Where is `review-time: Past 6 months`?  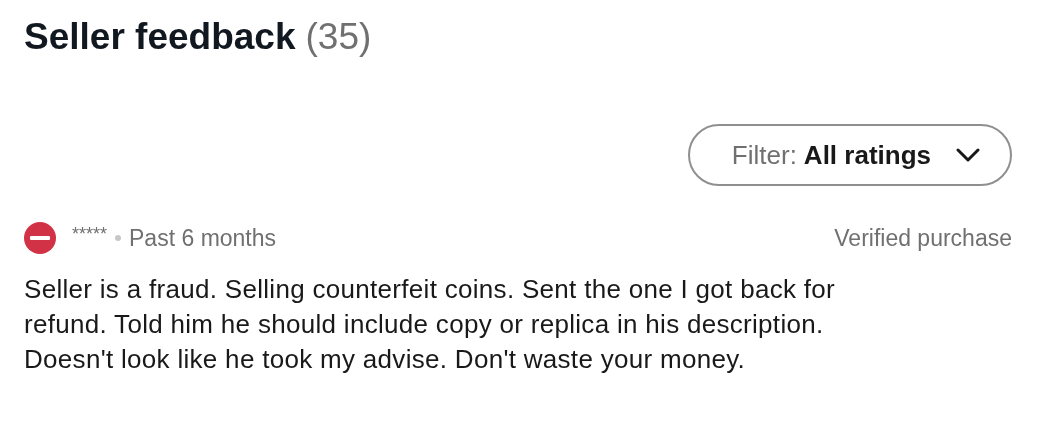
review-time: Past 6 months is located at coordinates (203, 238).